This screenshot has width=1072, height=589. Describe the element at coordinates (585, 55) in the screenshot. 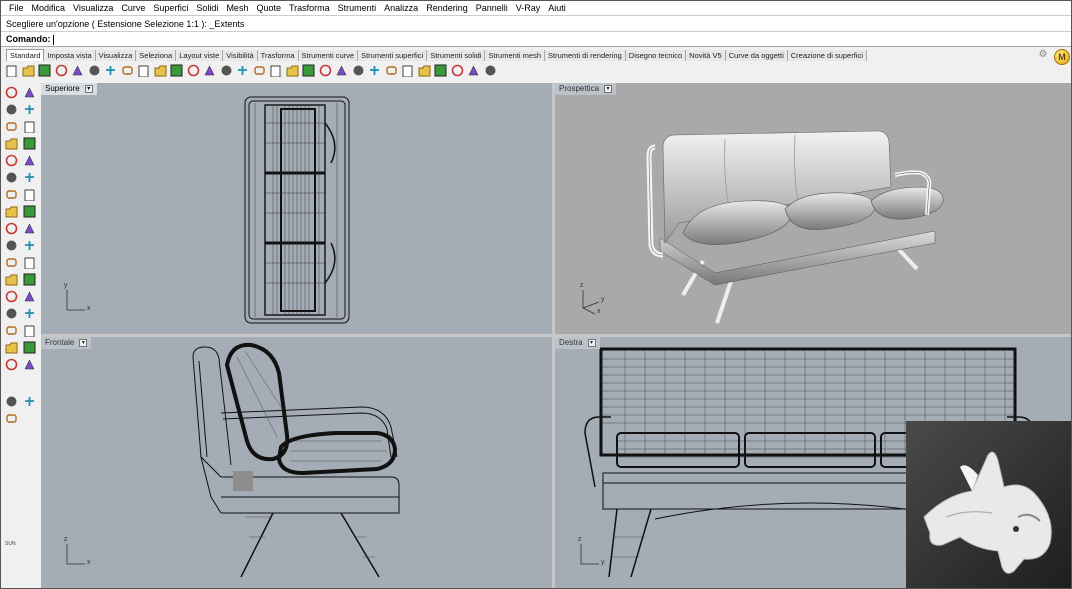

I see `tab-strumenti-di-rendering: Strumenti di rendering` at that location.